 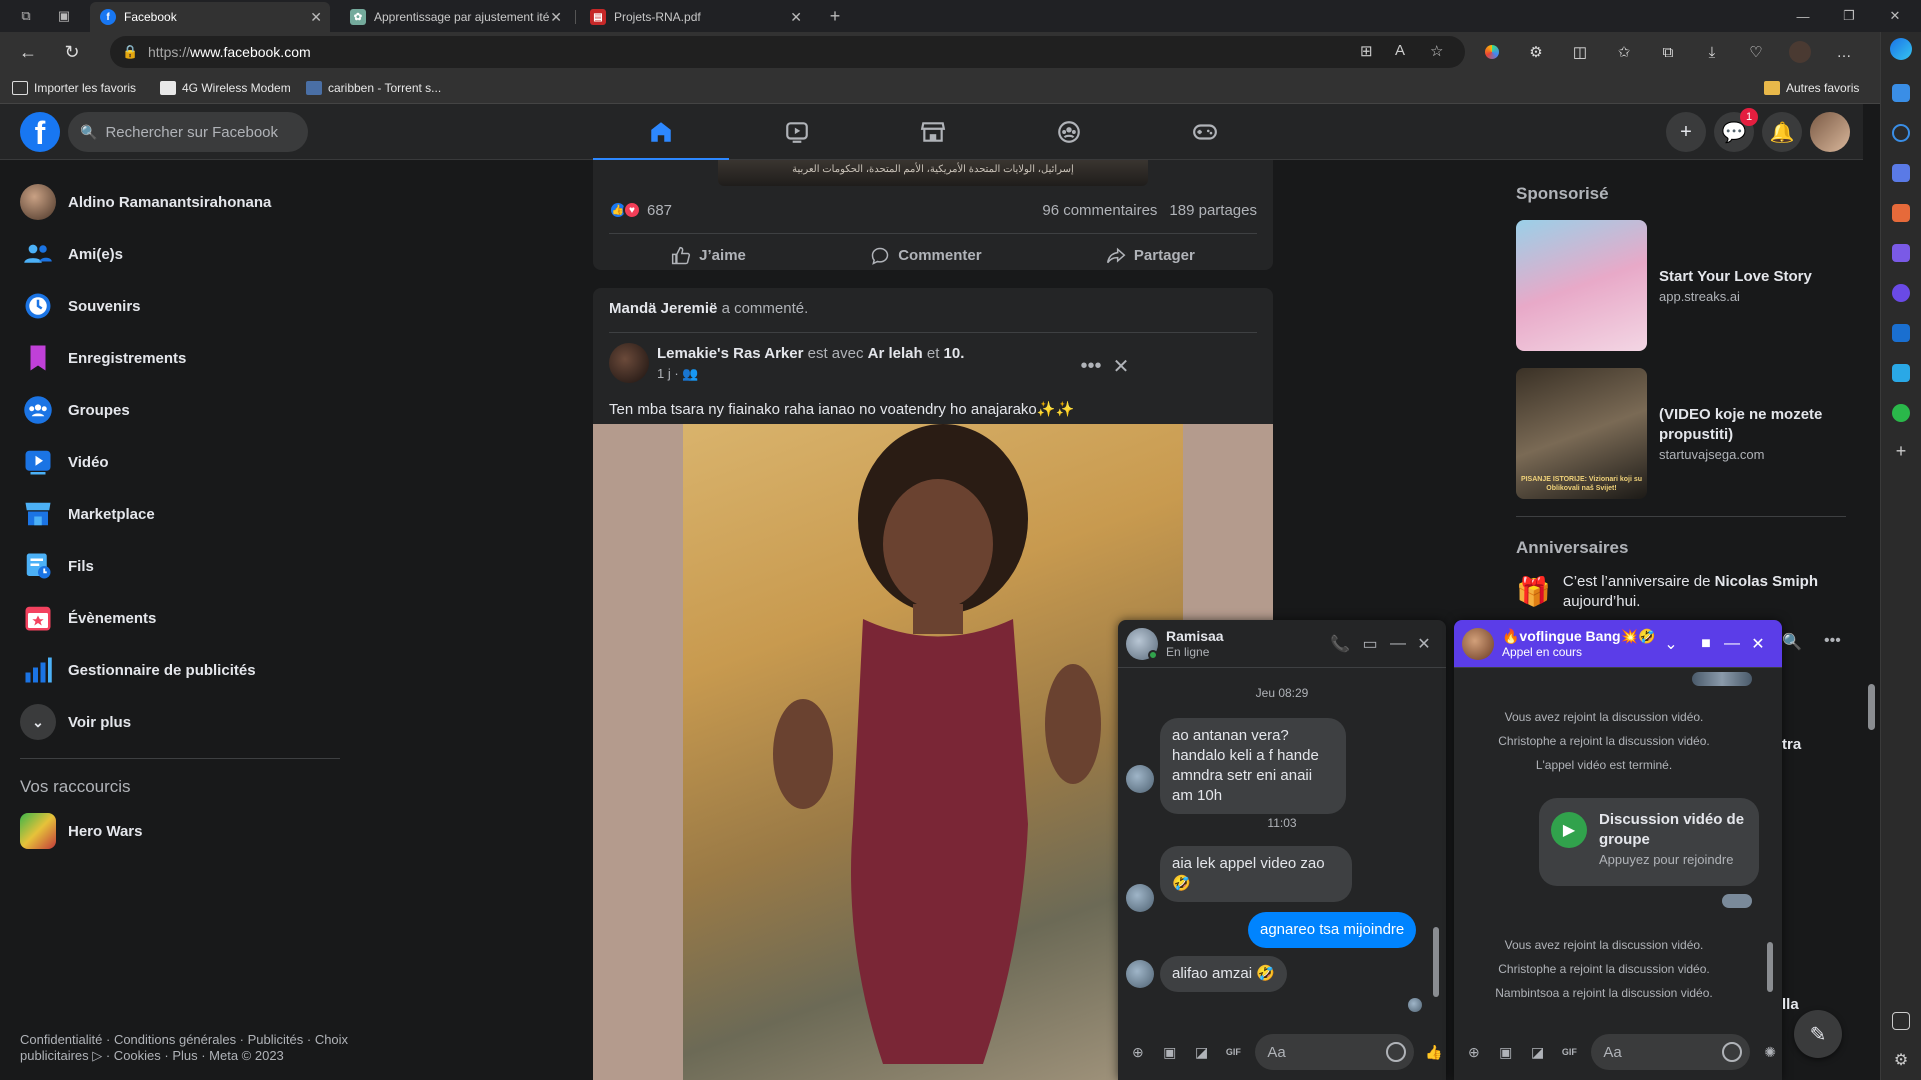 I want to click on url-field: 🔒 https://www.facebook.com ⊞ A ☆, so click(x=787, y=52).